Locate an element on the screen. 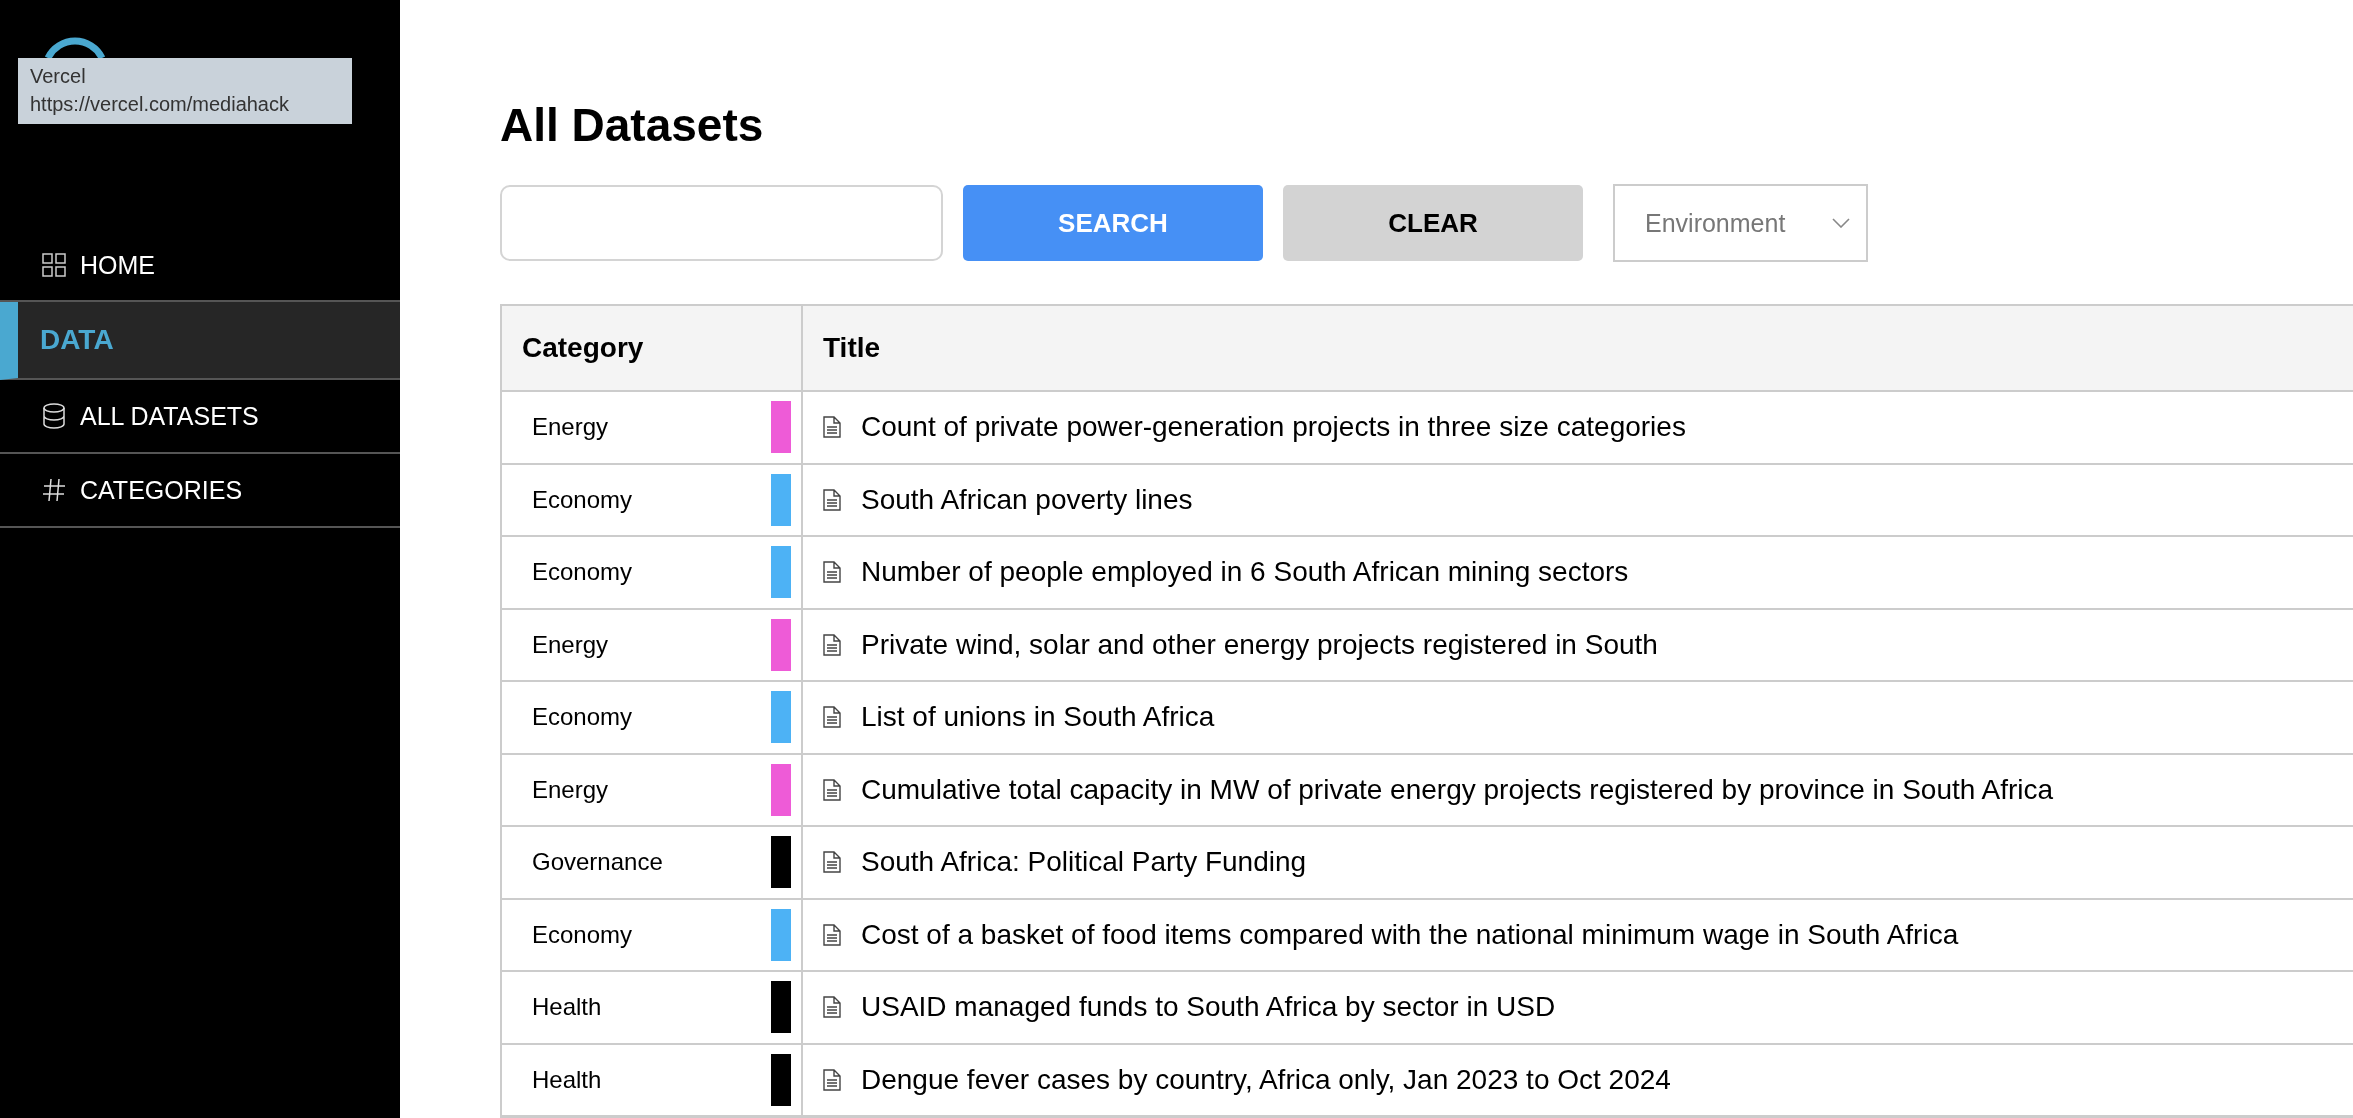 The height and width of the screenshot is (1118, 2353). dataset-title-link: USAID managed funds to South Africa by sector in USD is located at coordinates (1208, 1007).